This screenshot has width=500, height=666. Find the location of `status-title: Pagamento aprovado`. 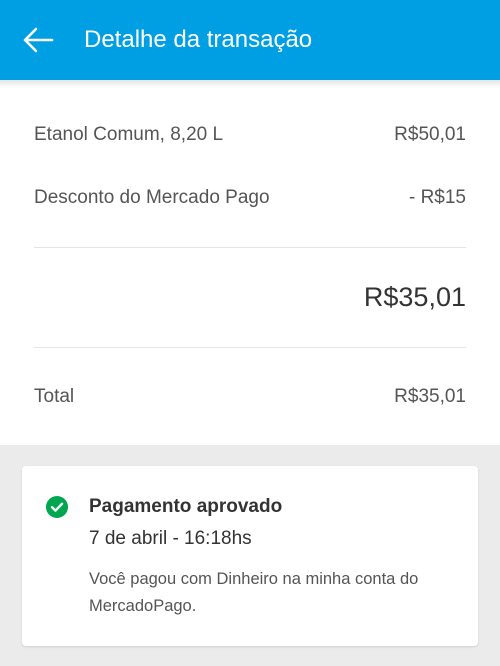

status-title: Pagamento aprovado is located at coordinates (186, 506).